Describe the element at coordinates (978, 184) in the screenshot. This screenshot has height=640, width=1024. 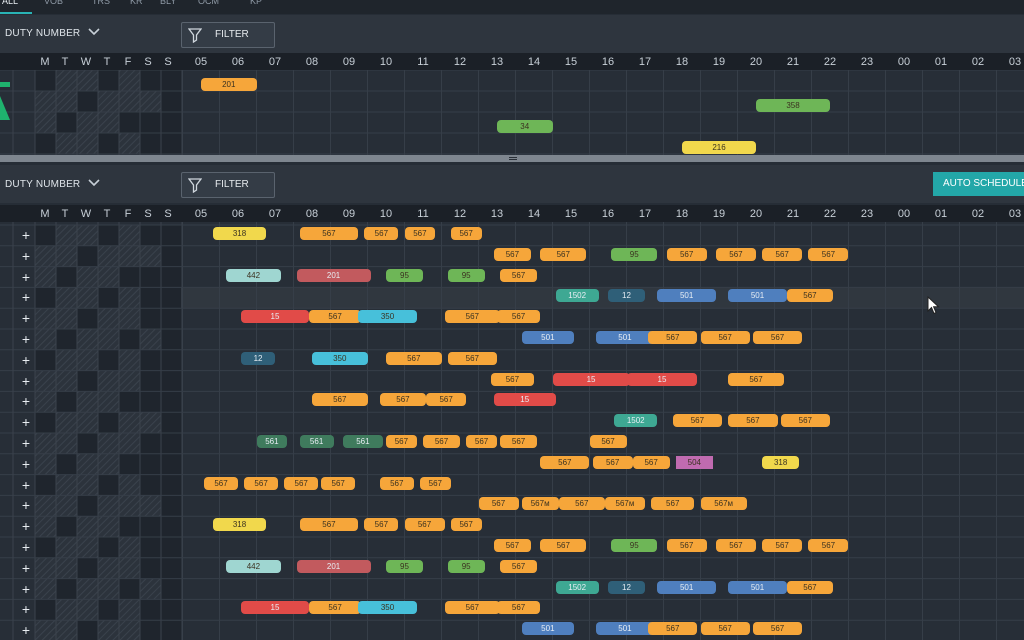
I see `auto-schedule-button: AUTO SCHEDULE` at that location.